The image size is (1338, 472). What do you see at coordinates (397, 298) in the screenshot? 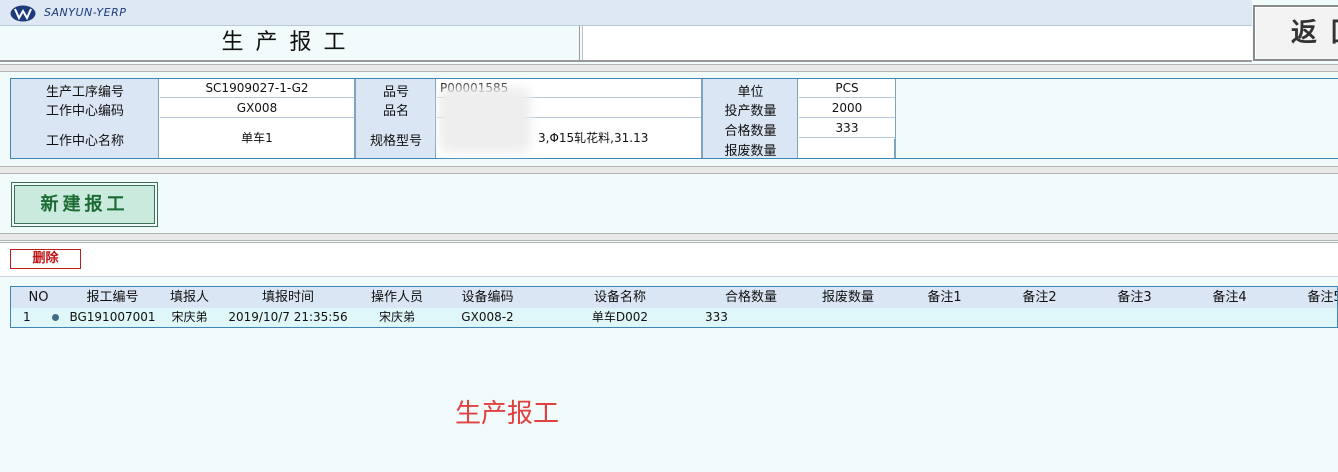
I see `column-header-operator: 操作人员` at bounding box center [397, 298].